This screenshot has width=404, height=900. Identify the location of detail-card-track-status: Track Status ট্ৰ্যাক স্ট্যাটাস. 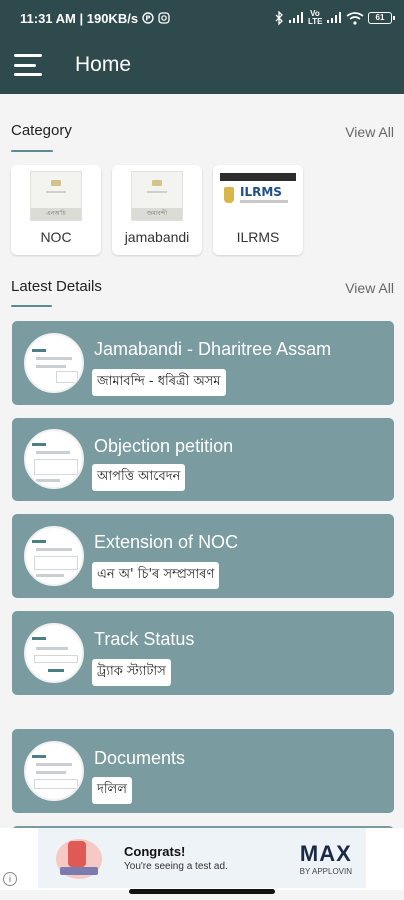
(203, 653).